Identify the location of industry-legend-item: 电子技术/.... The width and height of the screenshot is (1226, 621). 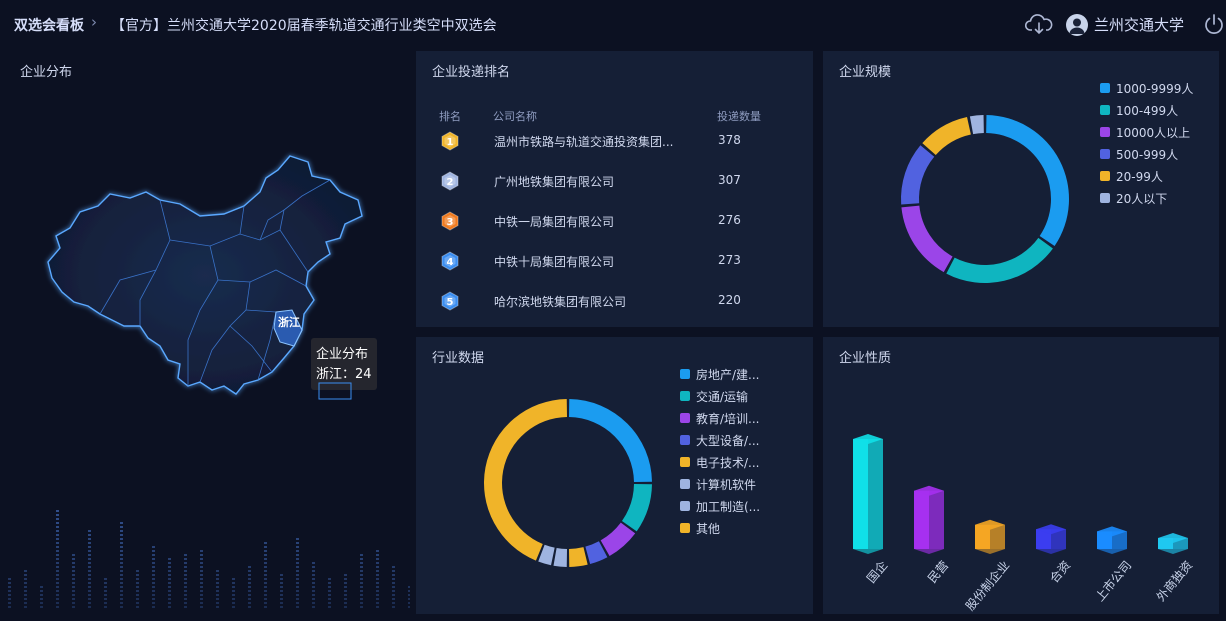
(720, 462).